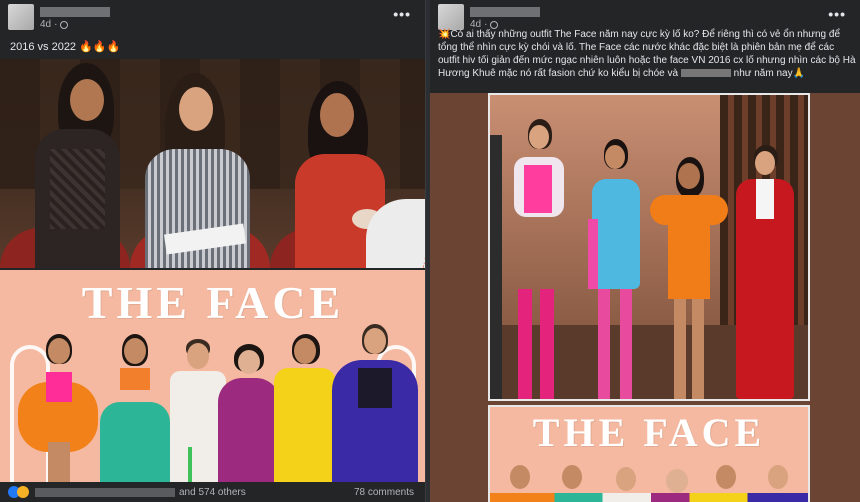 This screenshot has height=502, width=860. I want to click on the-face-logo: THE FACE, so click(649, 432).